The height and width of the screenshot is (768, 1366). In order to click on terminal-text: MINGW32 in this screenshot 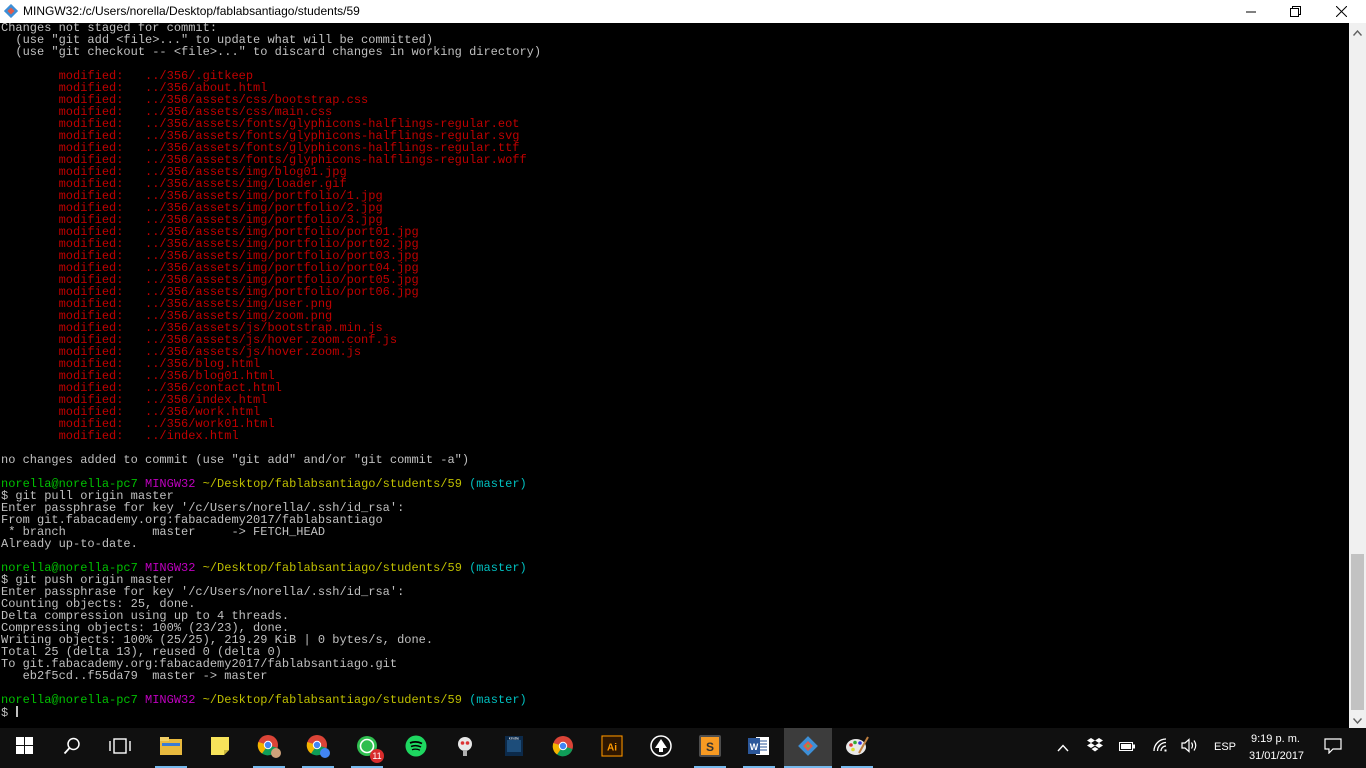, I will do `click(170, 700)`.